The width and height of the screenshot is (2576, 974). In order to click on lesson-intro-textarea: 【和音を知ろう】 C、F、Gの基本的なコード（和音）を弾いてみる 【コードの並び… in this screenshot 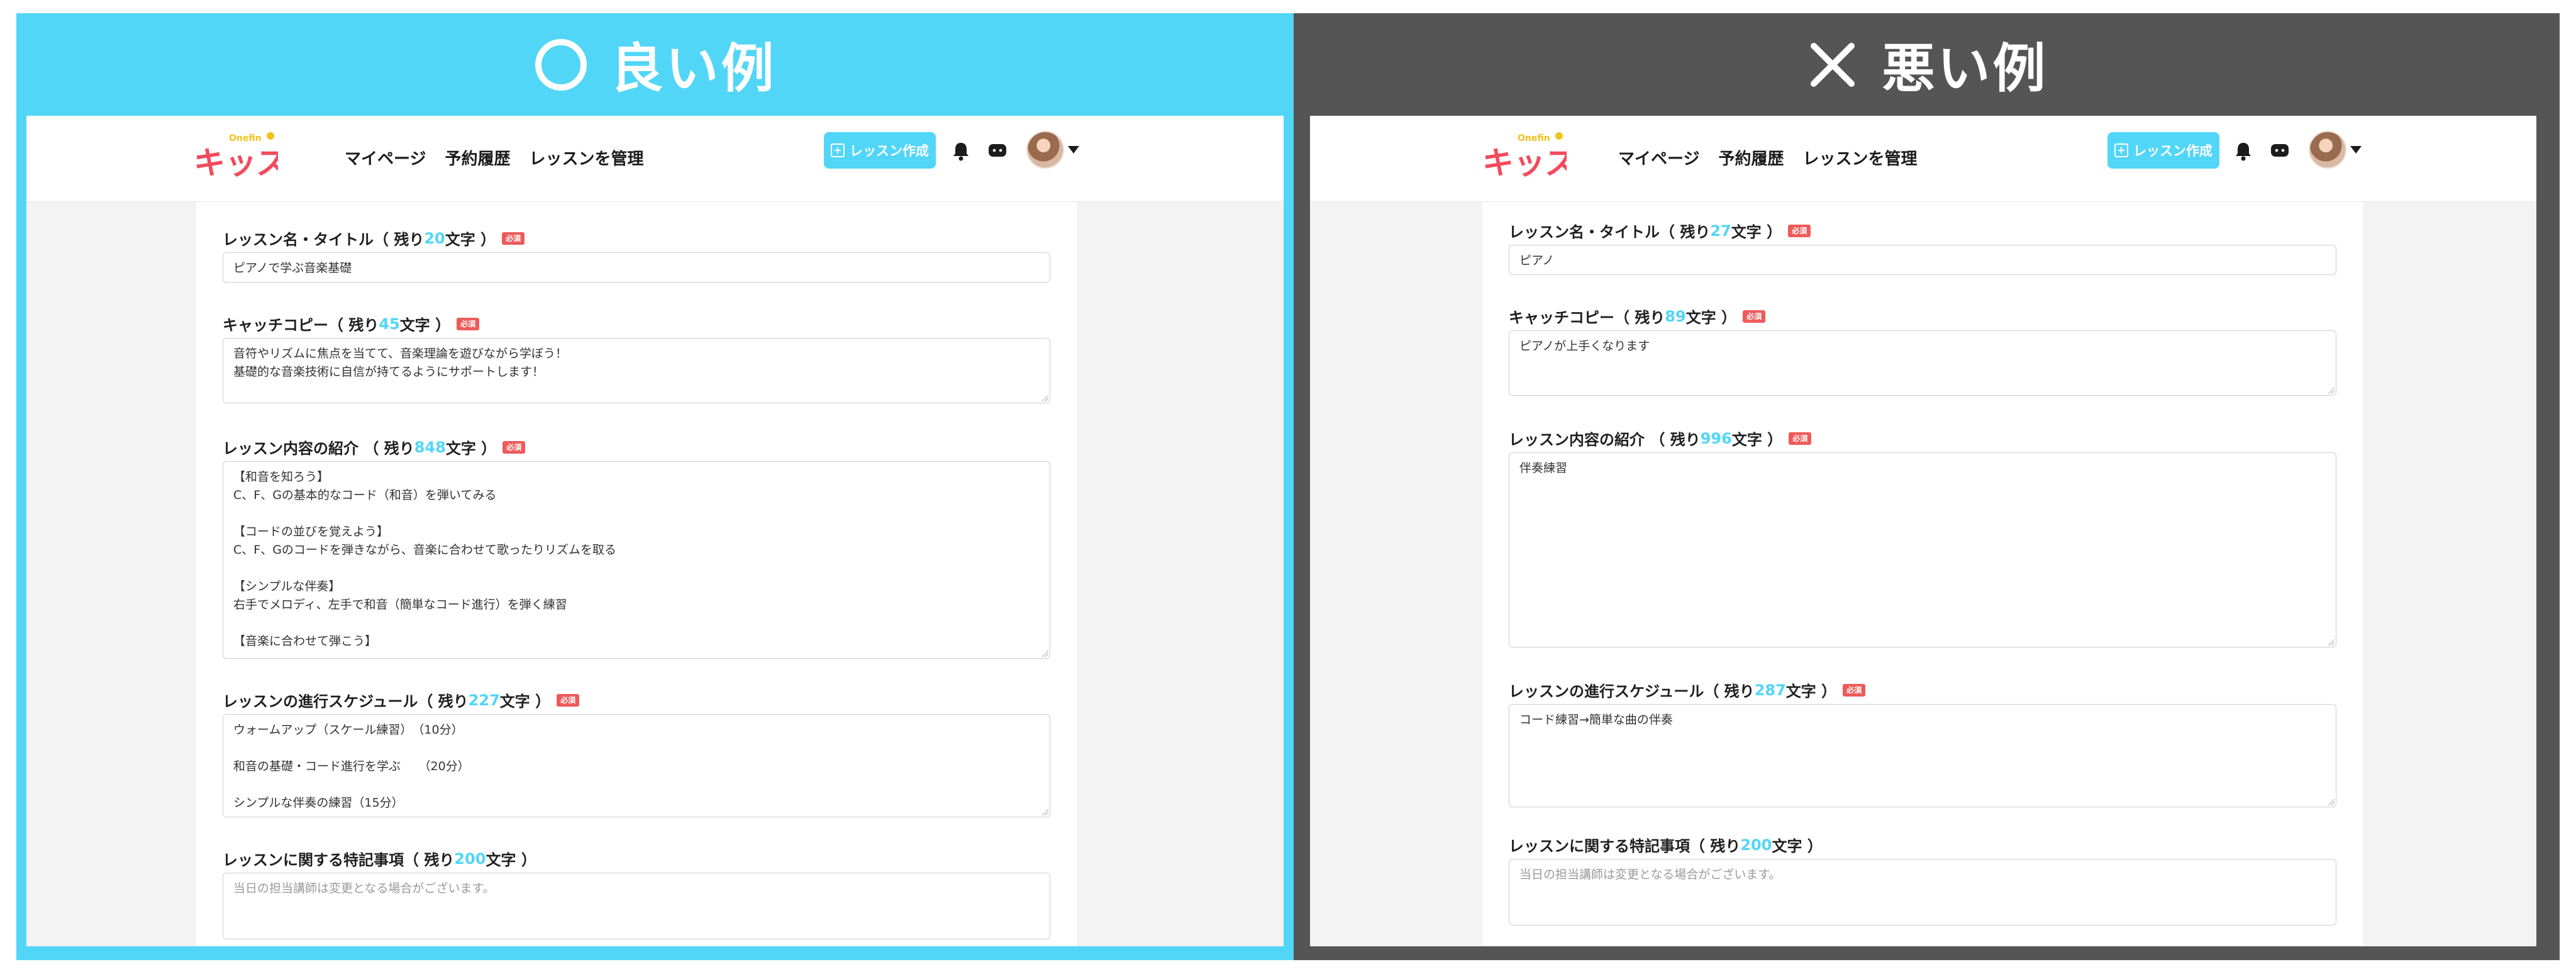, I will do `click(636, 560)`.